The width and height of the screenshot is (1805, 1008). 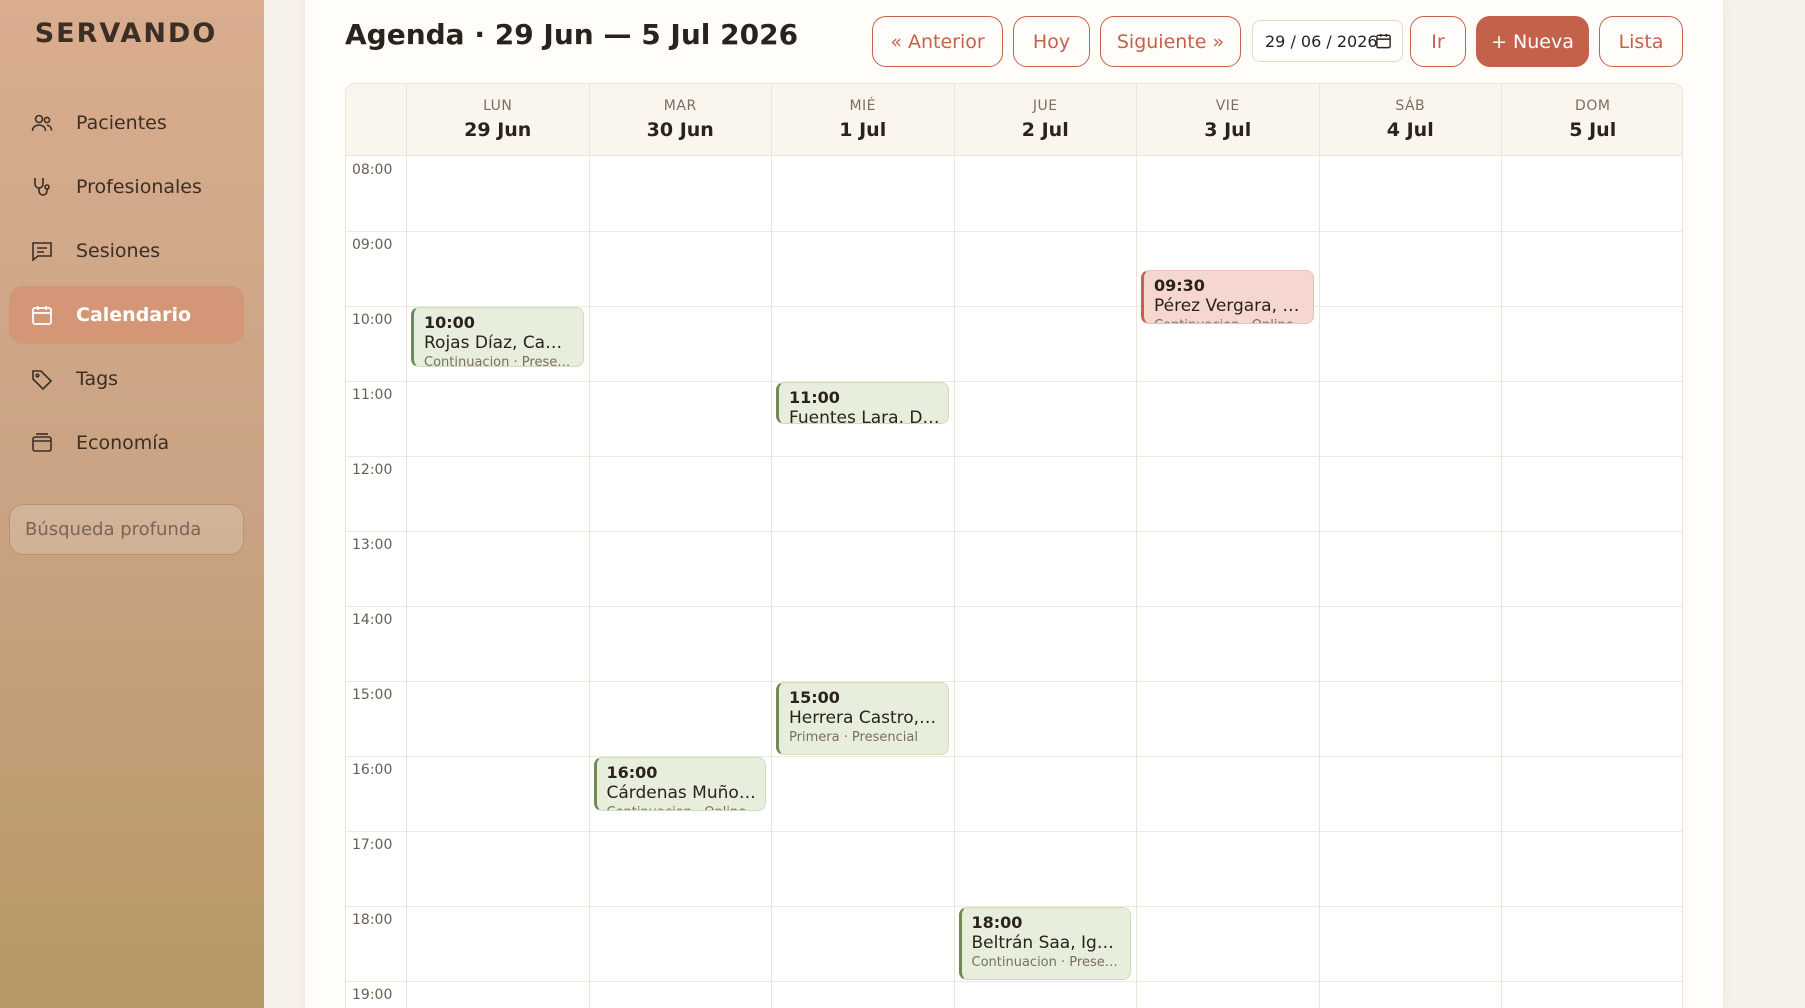 I want to click on hour-label: 13:00, so click(x=372, y=545).